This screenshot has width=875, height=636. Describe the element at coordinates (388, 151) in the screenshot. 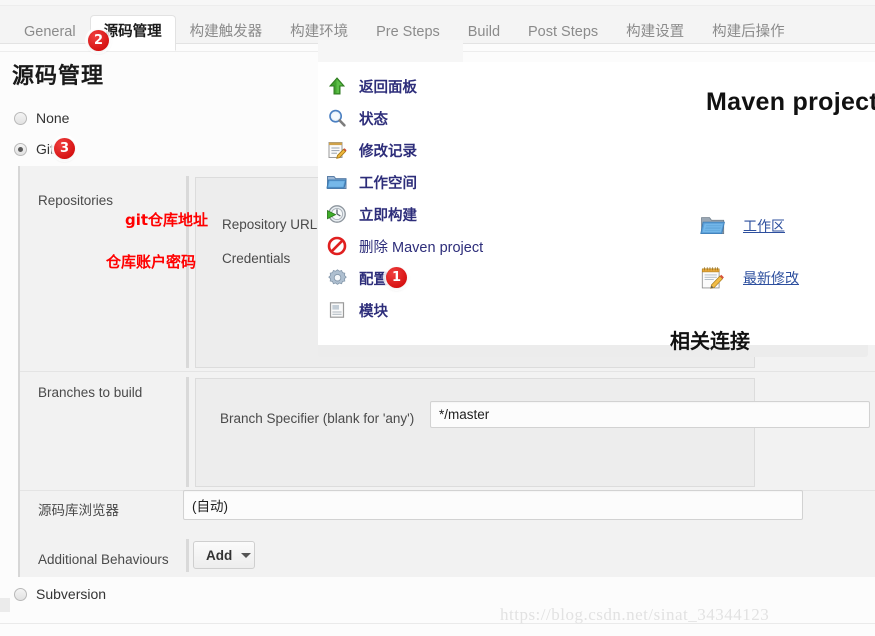

I see `menu-item-label: 修改记录` at that location.